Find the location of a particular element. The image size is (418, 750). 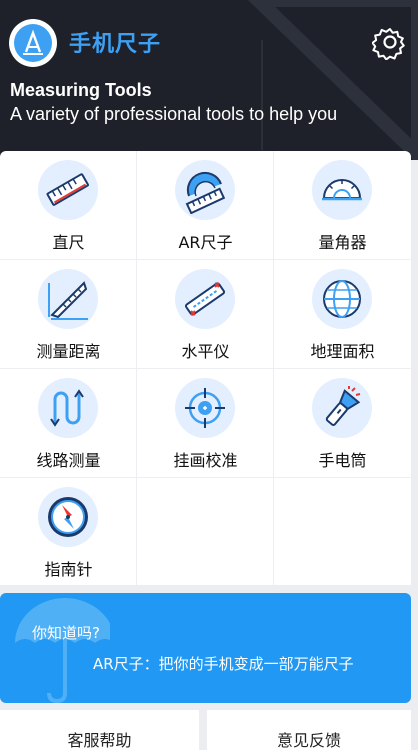

feedback-button: 意见反馈 is located at coordinates (309, 730).